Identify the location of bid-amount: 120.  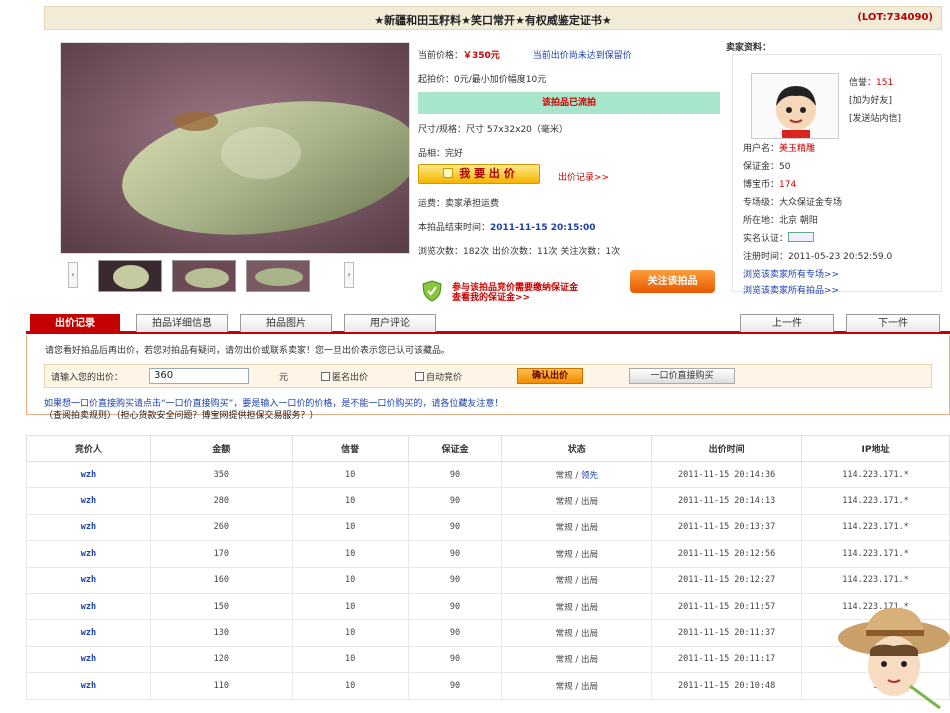
(221, 659).